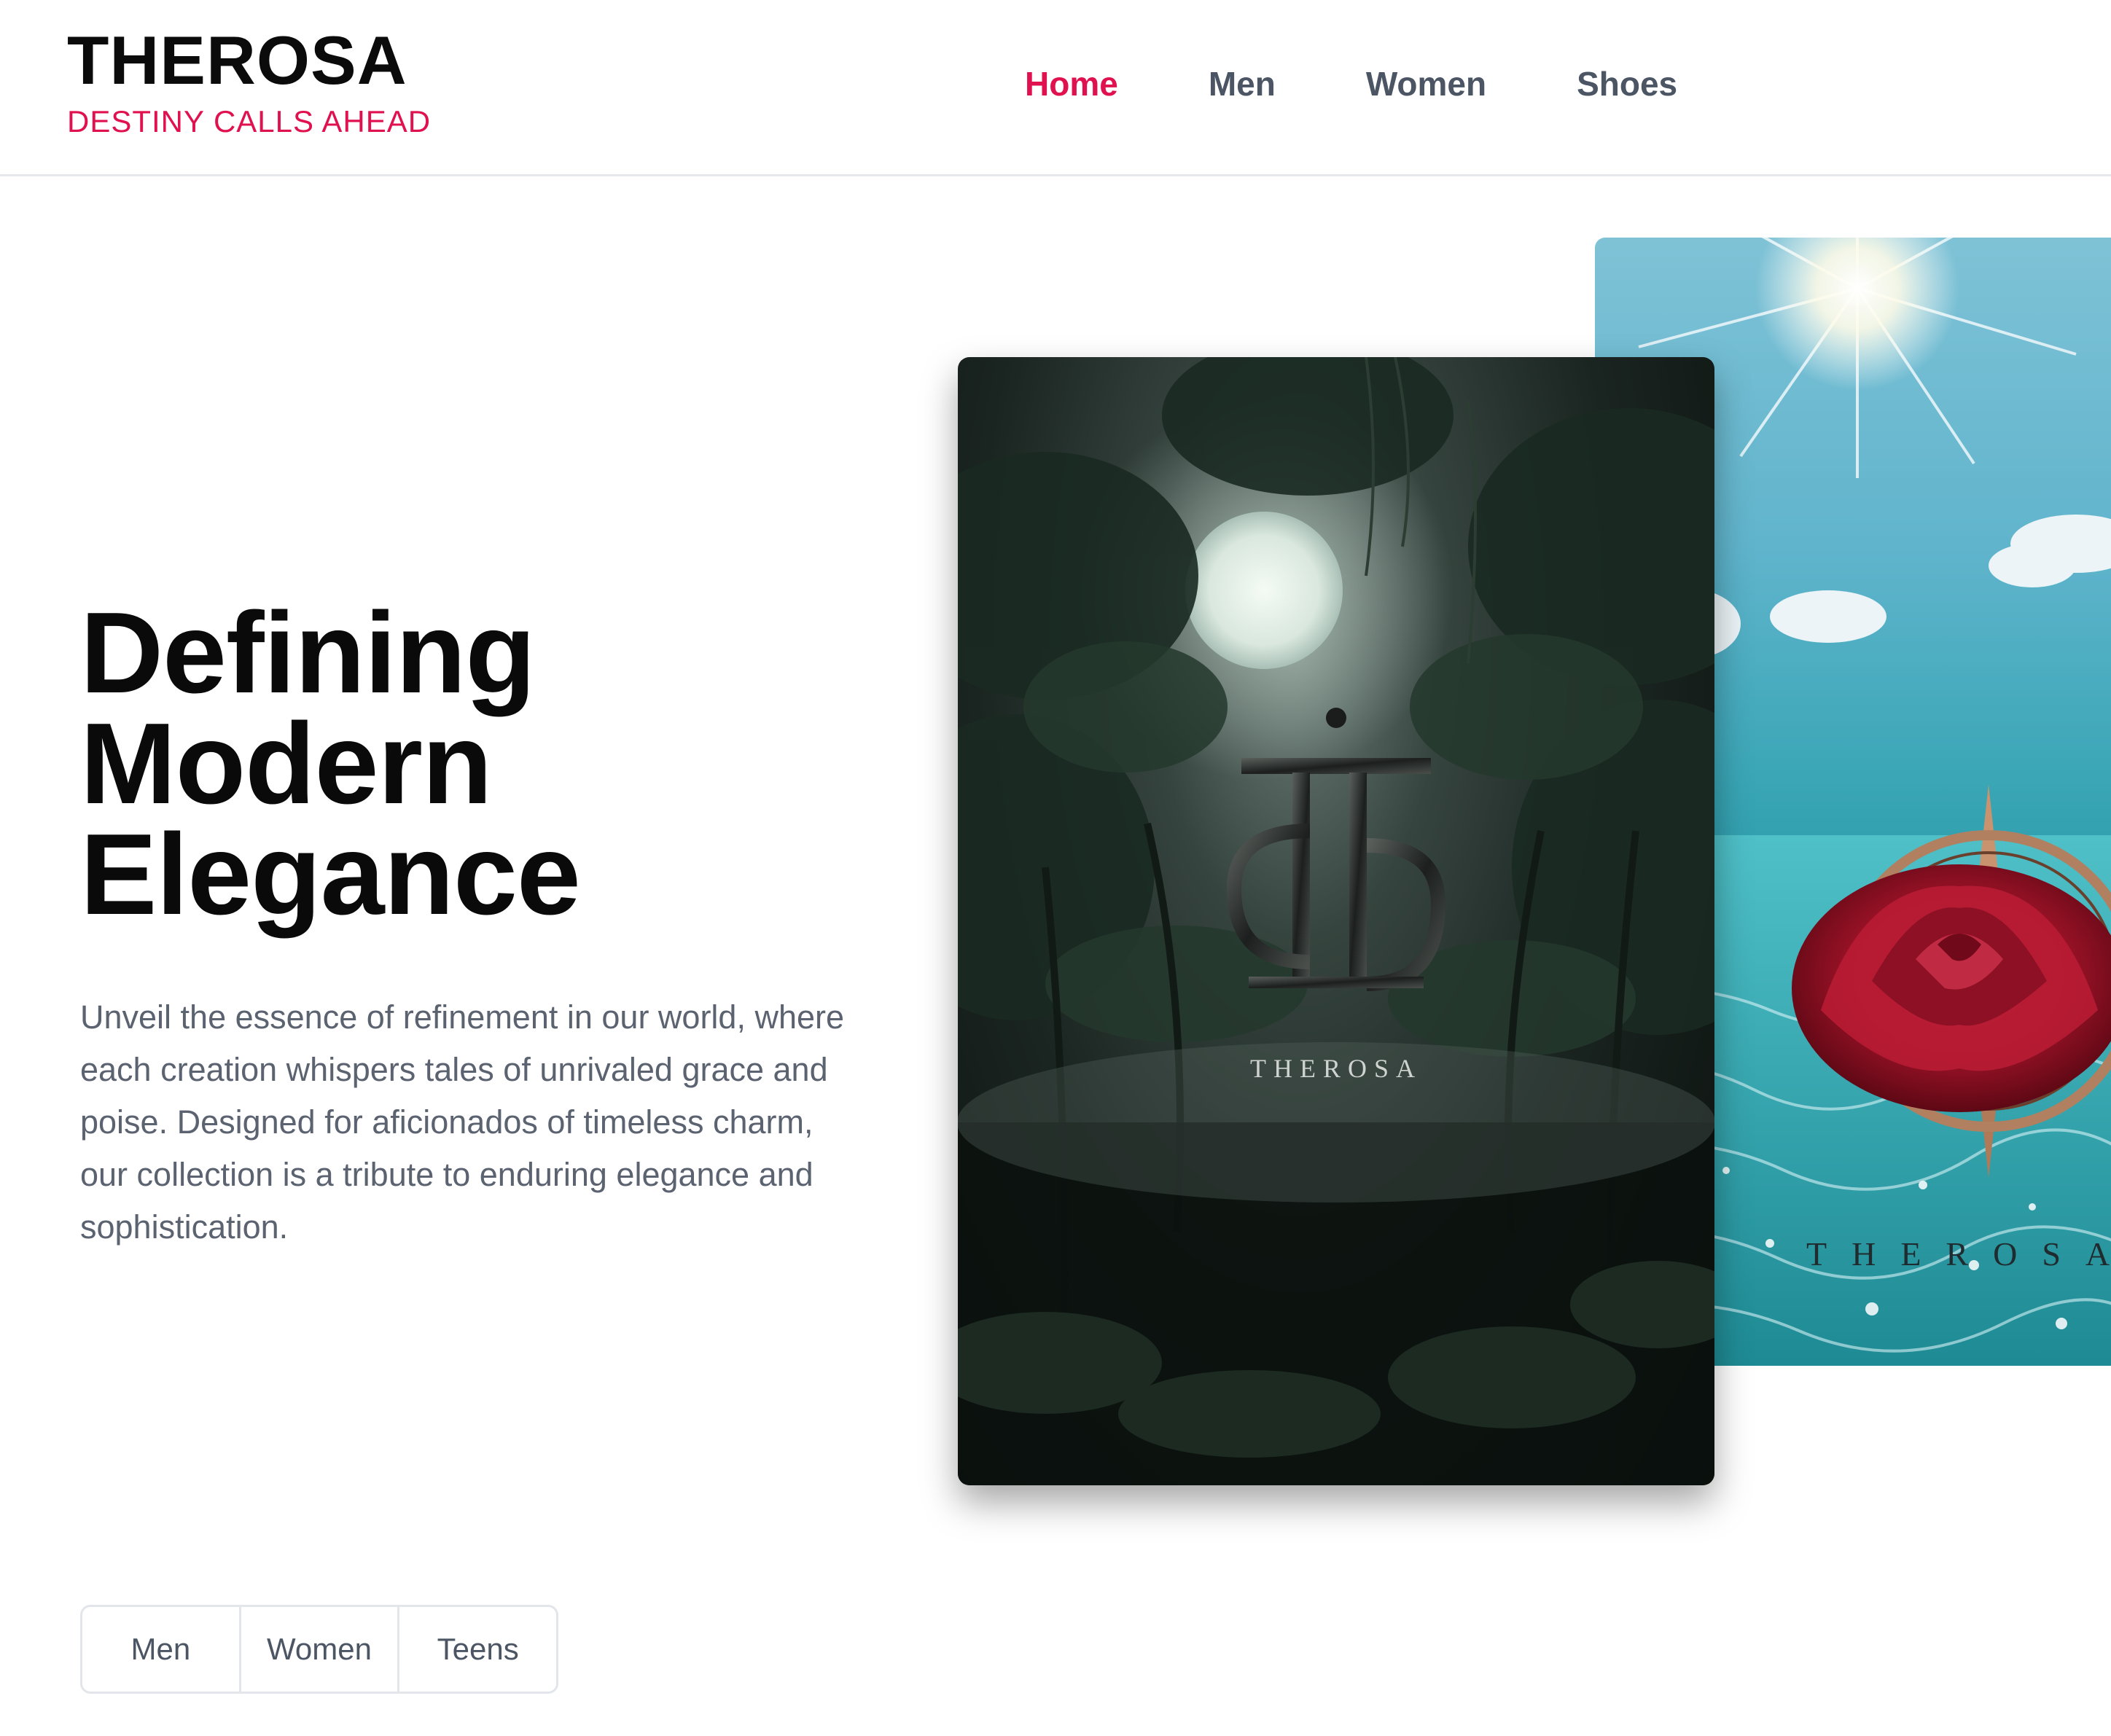 This screenshot has height=1736, width=2111. What do you see at coordinates (476, 1650) in the screenshot?
I see `tab-teens: Teens` at bounding box center [476, 1650].